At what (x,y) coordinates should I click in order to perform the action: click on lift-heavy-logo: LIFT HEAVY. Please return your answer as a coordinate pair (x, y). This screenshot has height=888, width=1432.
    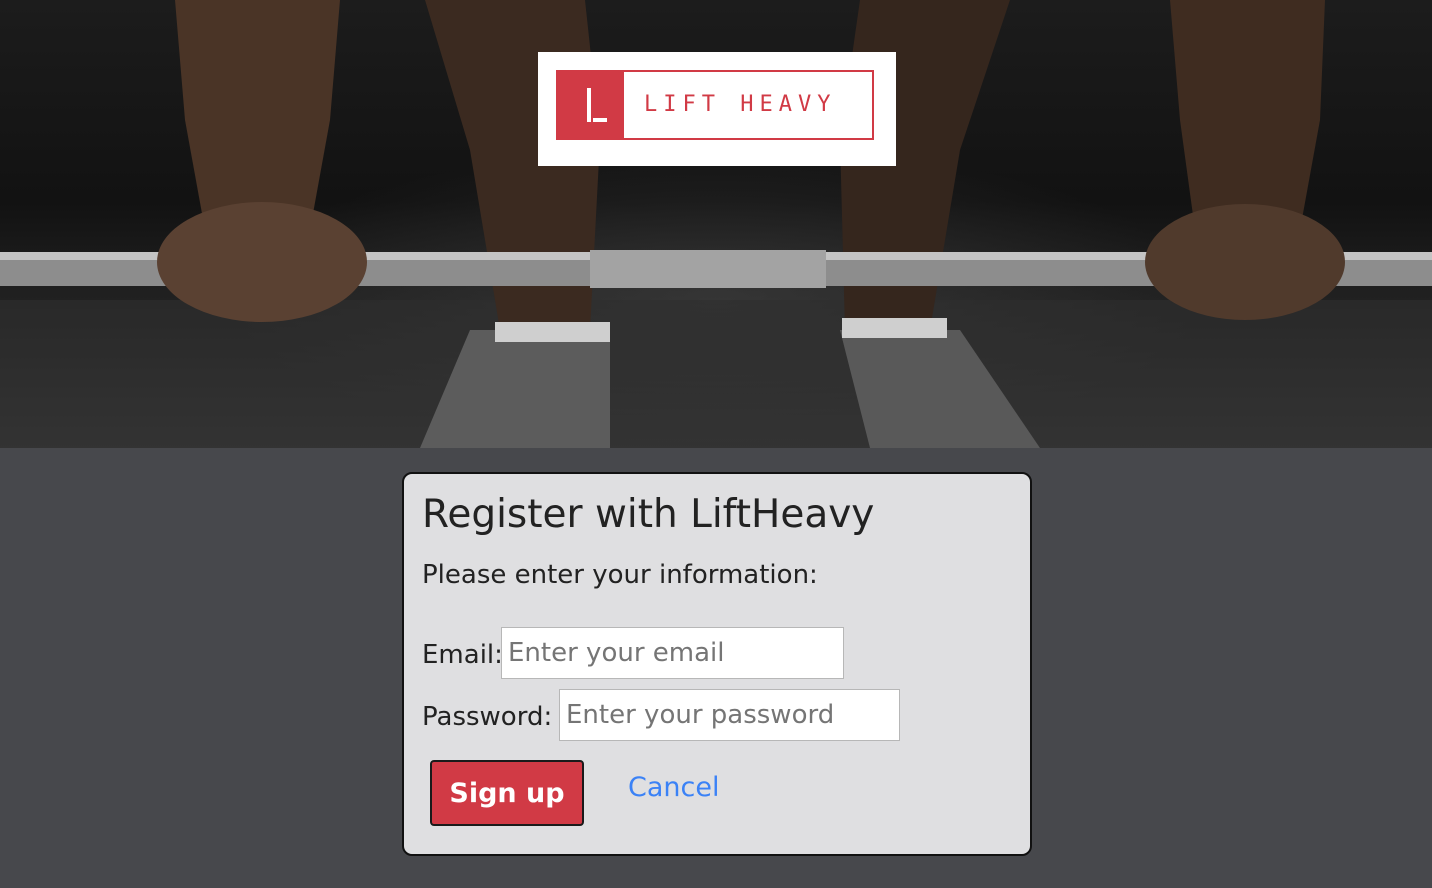
    Looking at the image, I should click on (717, 109).